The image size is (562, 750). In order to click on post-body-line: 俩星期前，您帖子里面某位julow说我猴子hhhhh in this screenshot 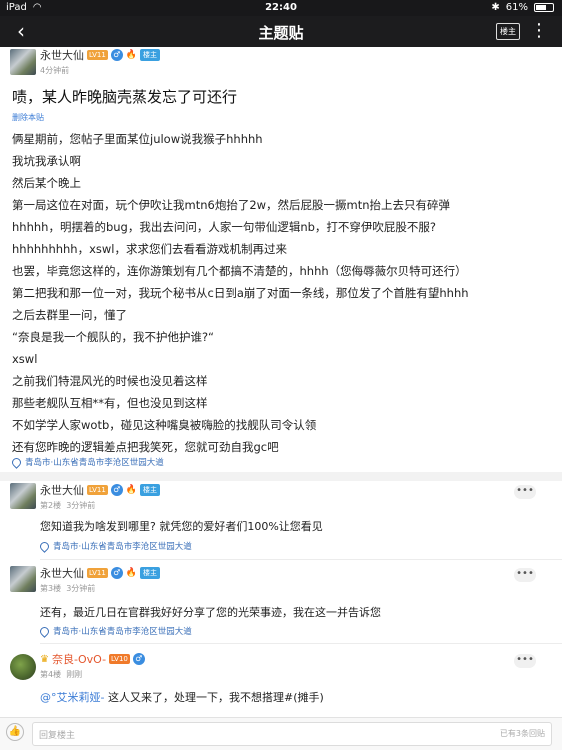, I will do `click(137, 139)`.